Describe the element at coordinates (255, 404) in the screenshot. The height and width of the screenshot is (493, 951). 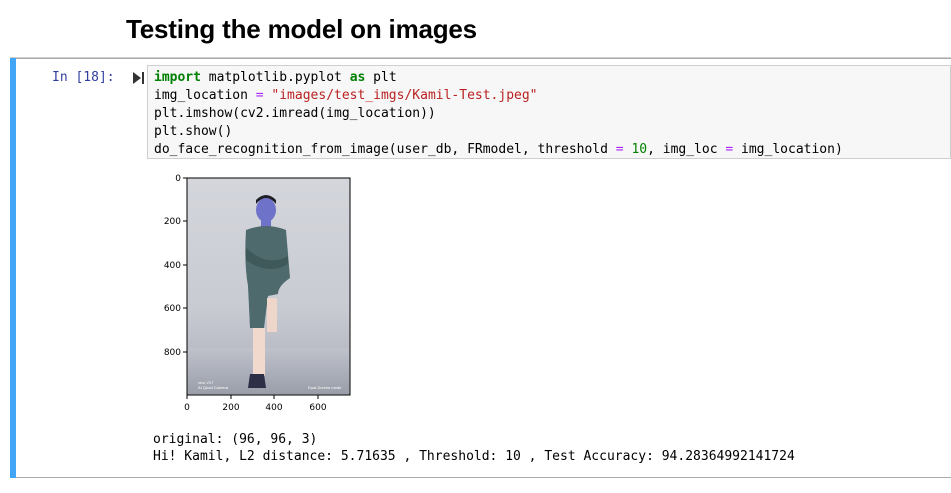
I see `x-axis: 0 200 400 600` at that location.